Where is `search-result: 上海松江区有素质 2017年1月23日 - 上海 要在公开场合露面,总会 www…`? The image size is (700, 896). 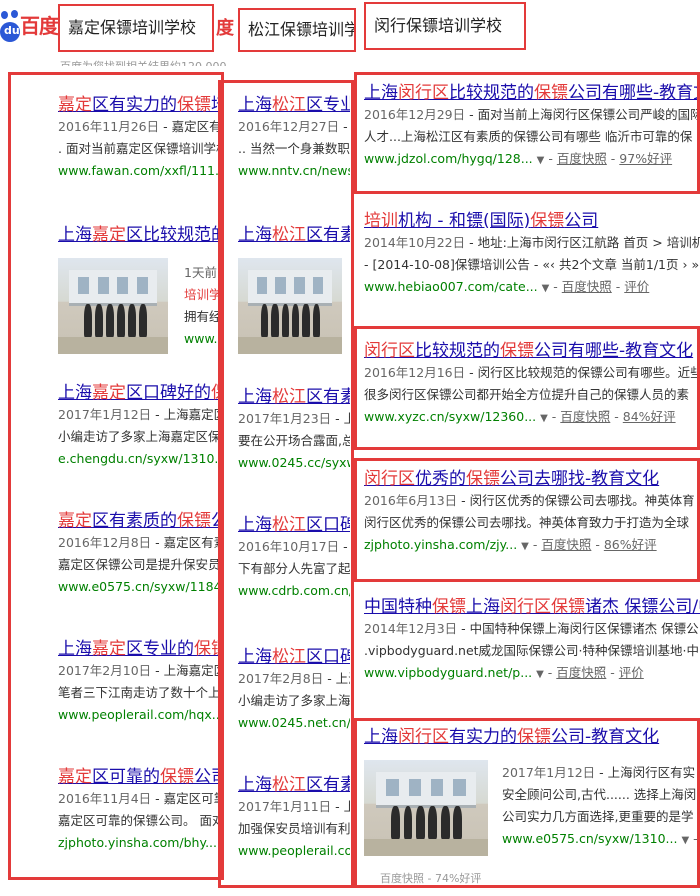
search-result: 上海松江区有素质 2017年1月23日 - 上海 要在公开场合露面,总会 www… is located at coordinates (296, 430).